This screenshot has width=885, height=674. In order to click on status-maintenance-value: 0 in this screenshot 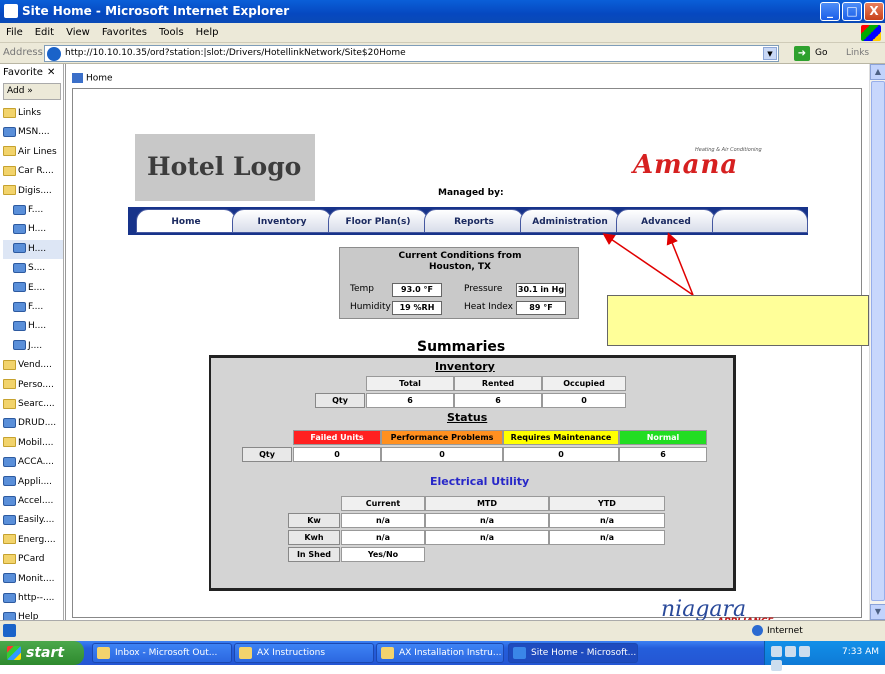, I will do `click(561, 454)`.